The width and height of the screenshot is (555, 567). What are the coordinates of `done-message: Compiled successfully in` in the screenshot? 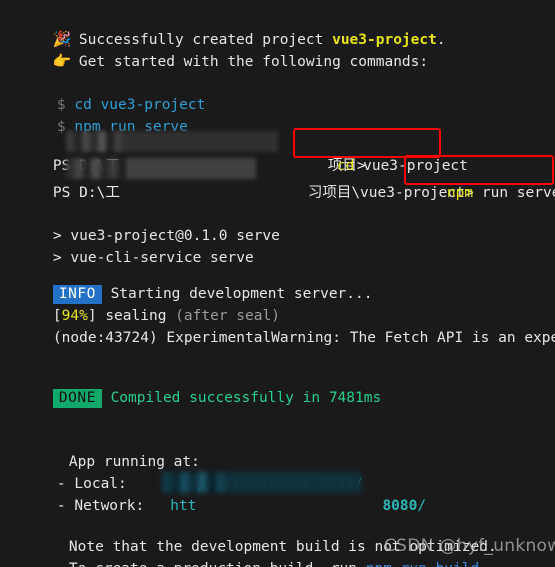 It's located at (219, 398).